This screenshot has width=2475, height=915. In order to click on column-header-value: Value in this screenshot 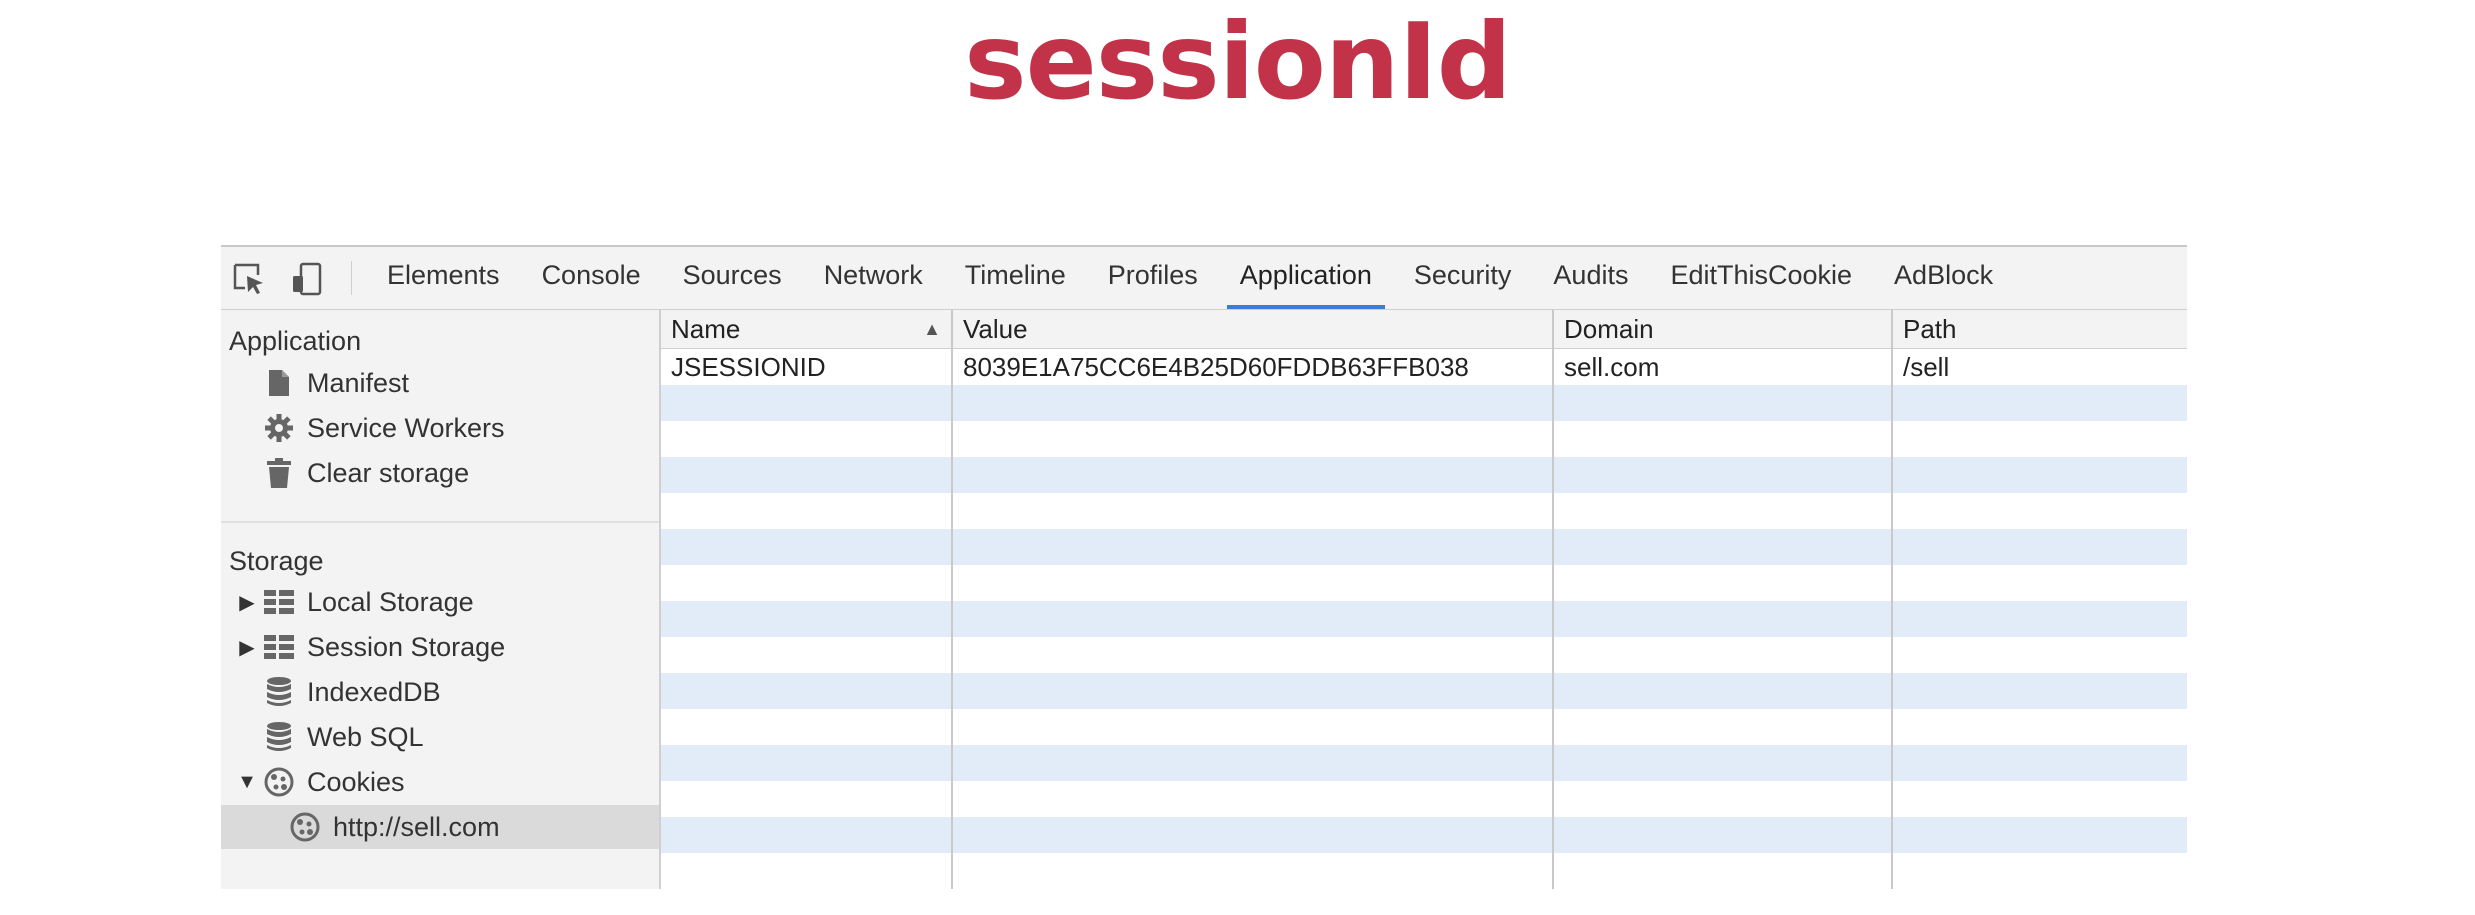, I will do `click(1253, 329)`.